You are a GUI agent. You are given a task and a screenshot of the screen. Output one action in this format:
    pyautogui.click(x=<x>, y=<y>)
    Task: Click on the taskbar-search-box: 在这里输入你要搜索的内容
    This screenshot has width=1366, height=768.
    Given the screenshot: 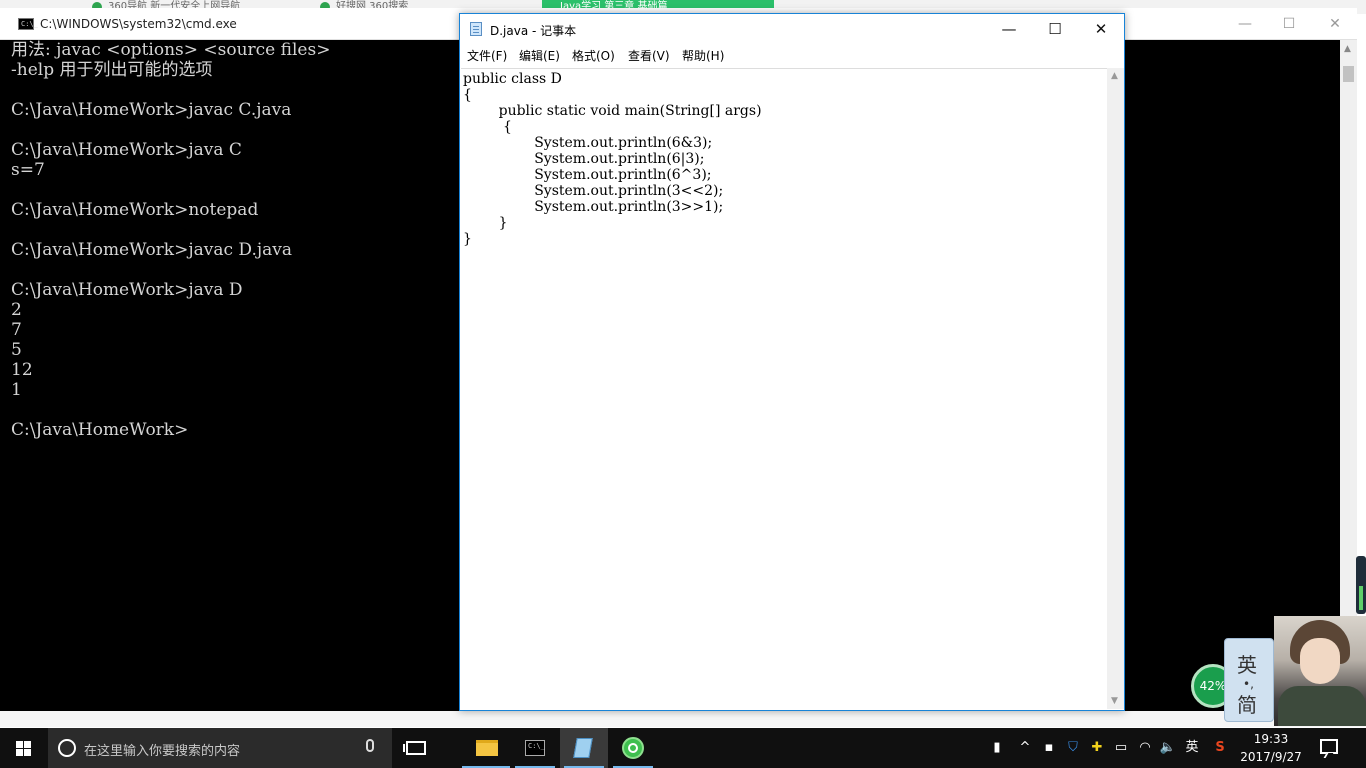 What is the action you would take?
    pyautogui.click(x=220, y=748)
    